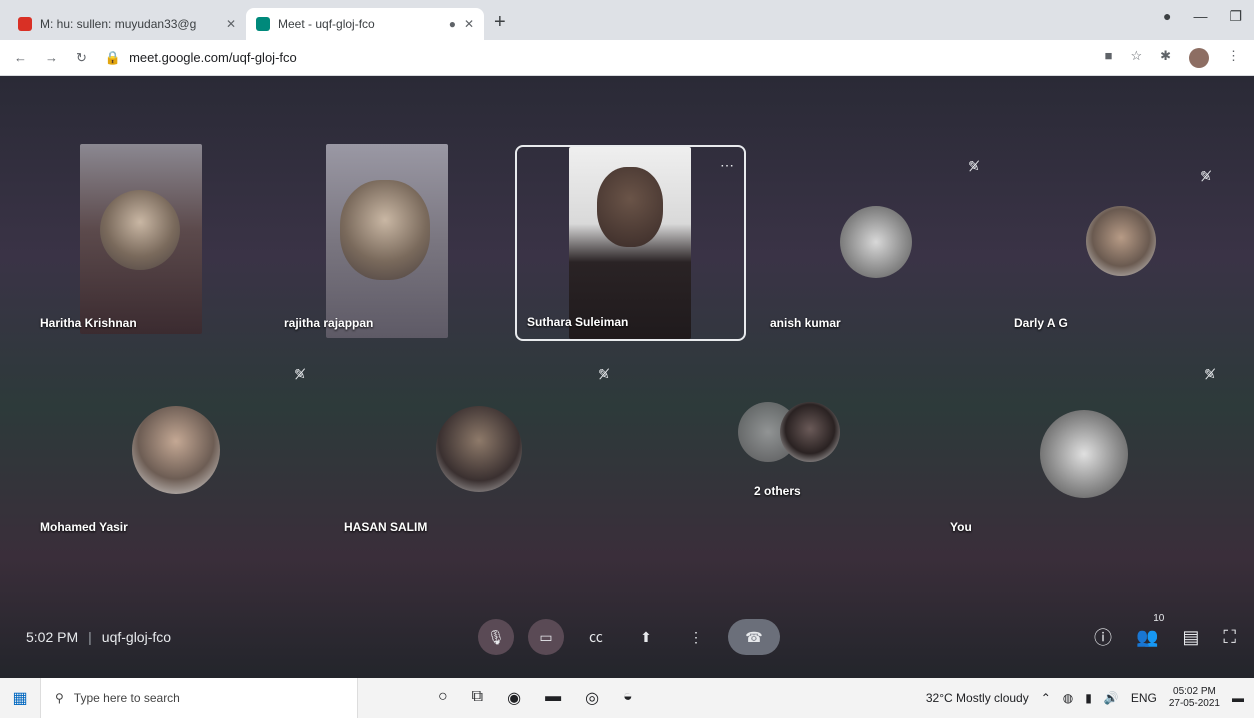 This screenshot has height=718, width=1254. I want to click on clock: 05:02 PM 27-05-2021, so click(1194, 698).